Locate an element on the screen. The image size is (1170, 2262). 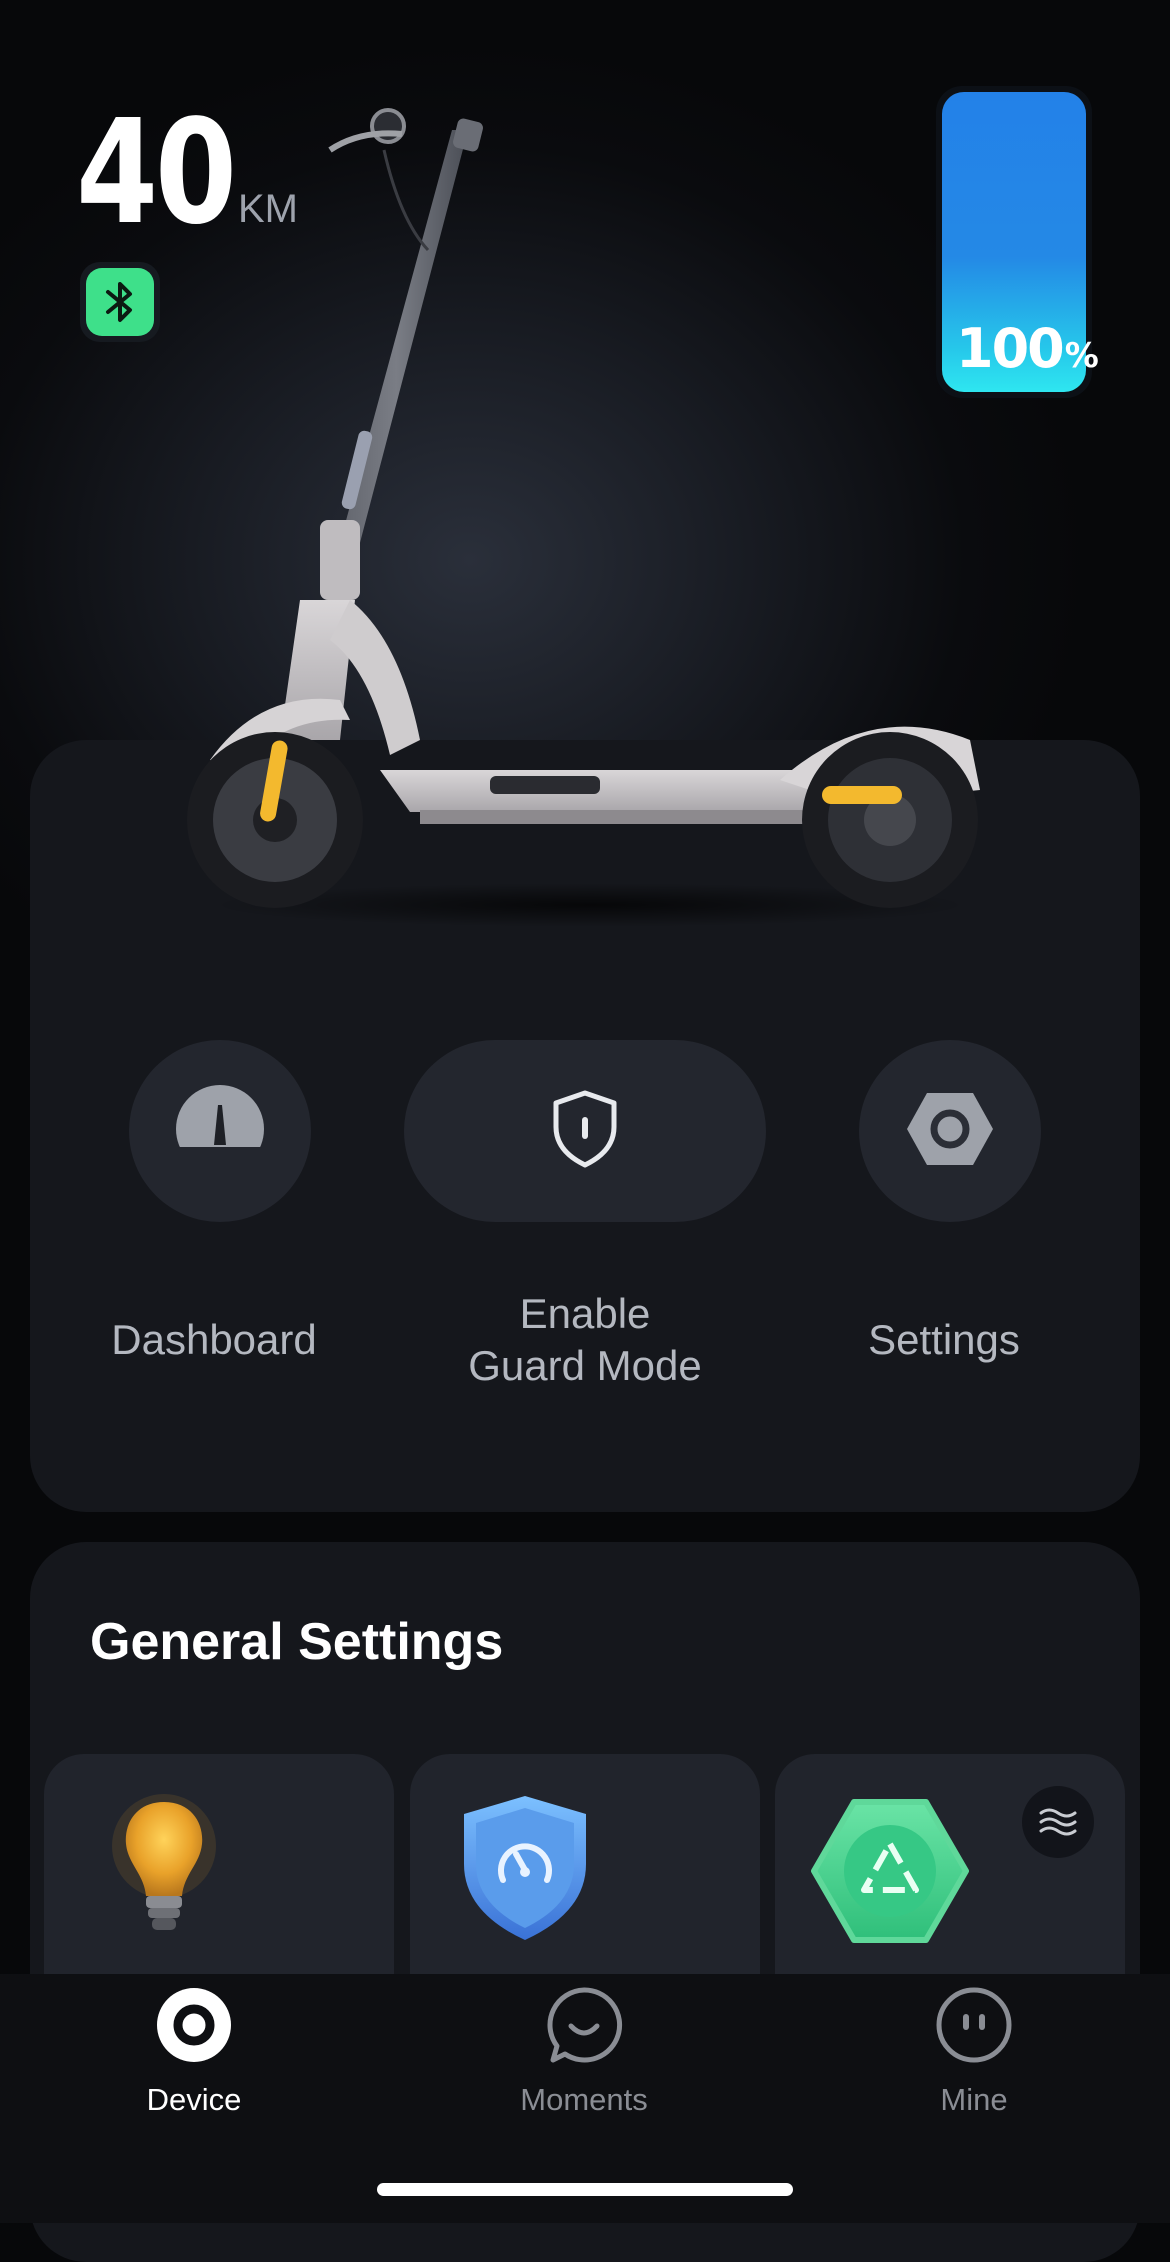
hex-nut-icon is located at coordinates (950, 1131).